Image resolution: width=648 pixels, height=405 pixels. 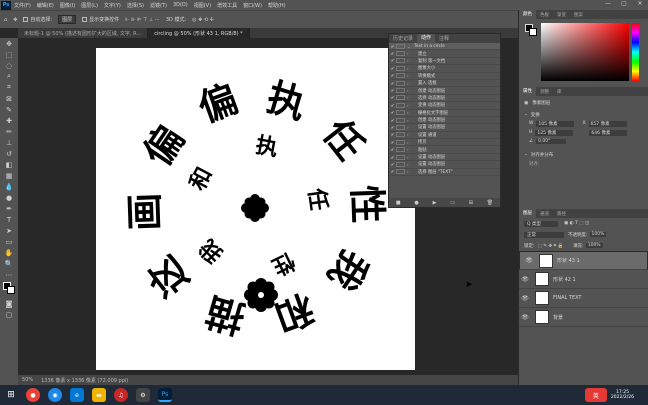 What do you see at coordinates (583, 298) in the screenshot?
I see `layer-row: 👁 FINAL TEXT` at bounding box center [583, 298].